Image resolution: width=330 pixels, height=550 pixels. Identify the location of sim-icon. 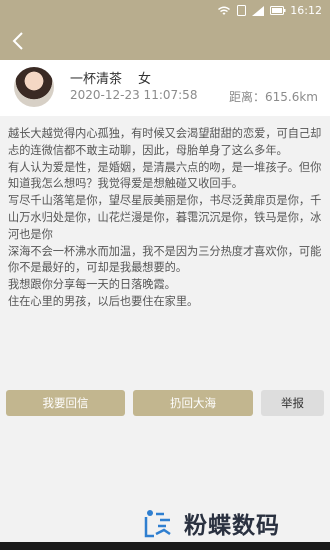
(241, 10).